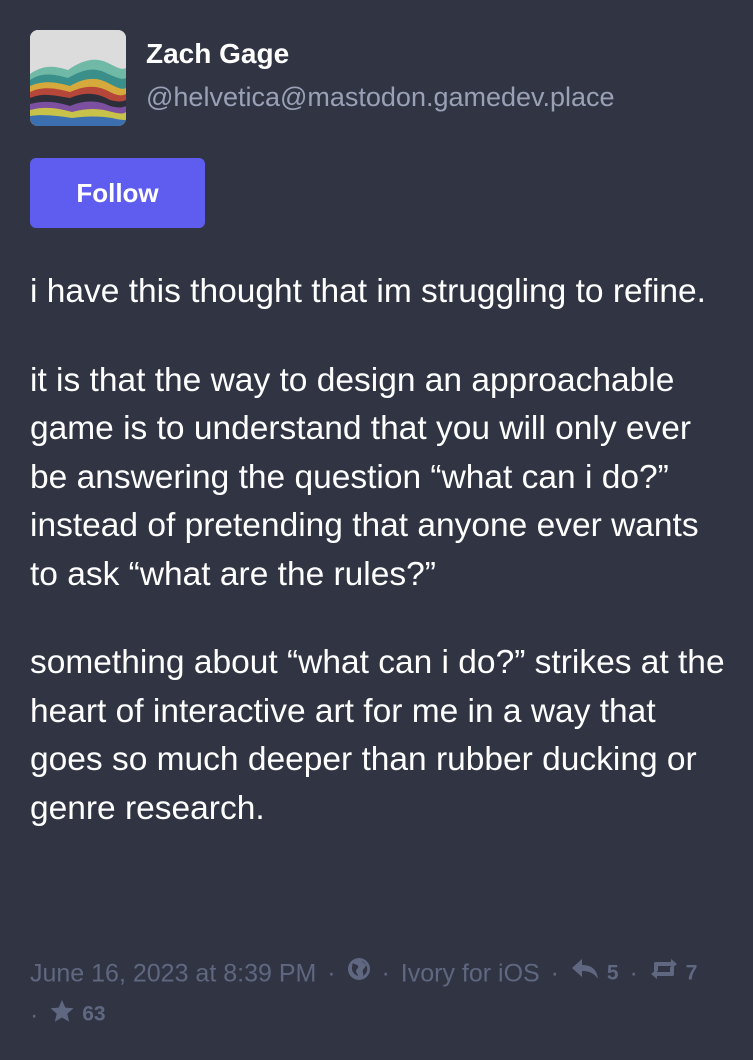 The height and width of the screenshot is (1060, 753). Describe the element at coordinates (612, 973) in the screenshot. I see `reply-count: 5` at that location.